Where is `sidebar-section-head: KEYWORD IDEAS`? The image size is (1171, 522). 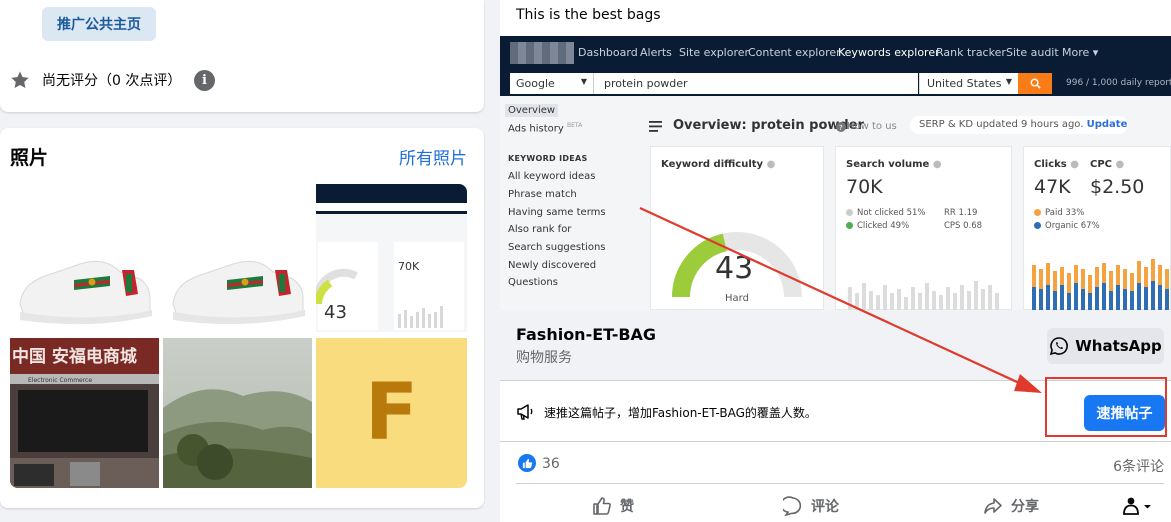
sidebar-section-head: KEYWORD IDEAS is located at coordinates (548, 158).